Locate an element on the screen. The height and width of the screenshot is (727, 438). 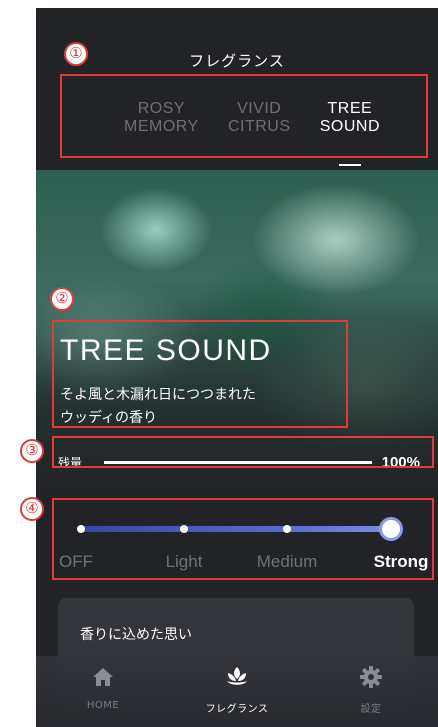
home-icon is located at coordinates (103, 677).